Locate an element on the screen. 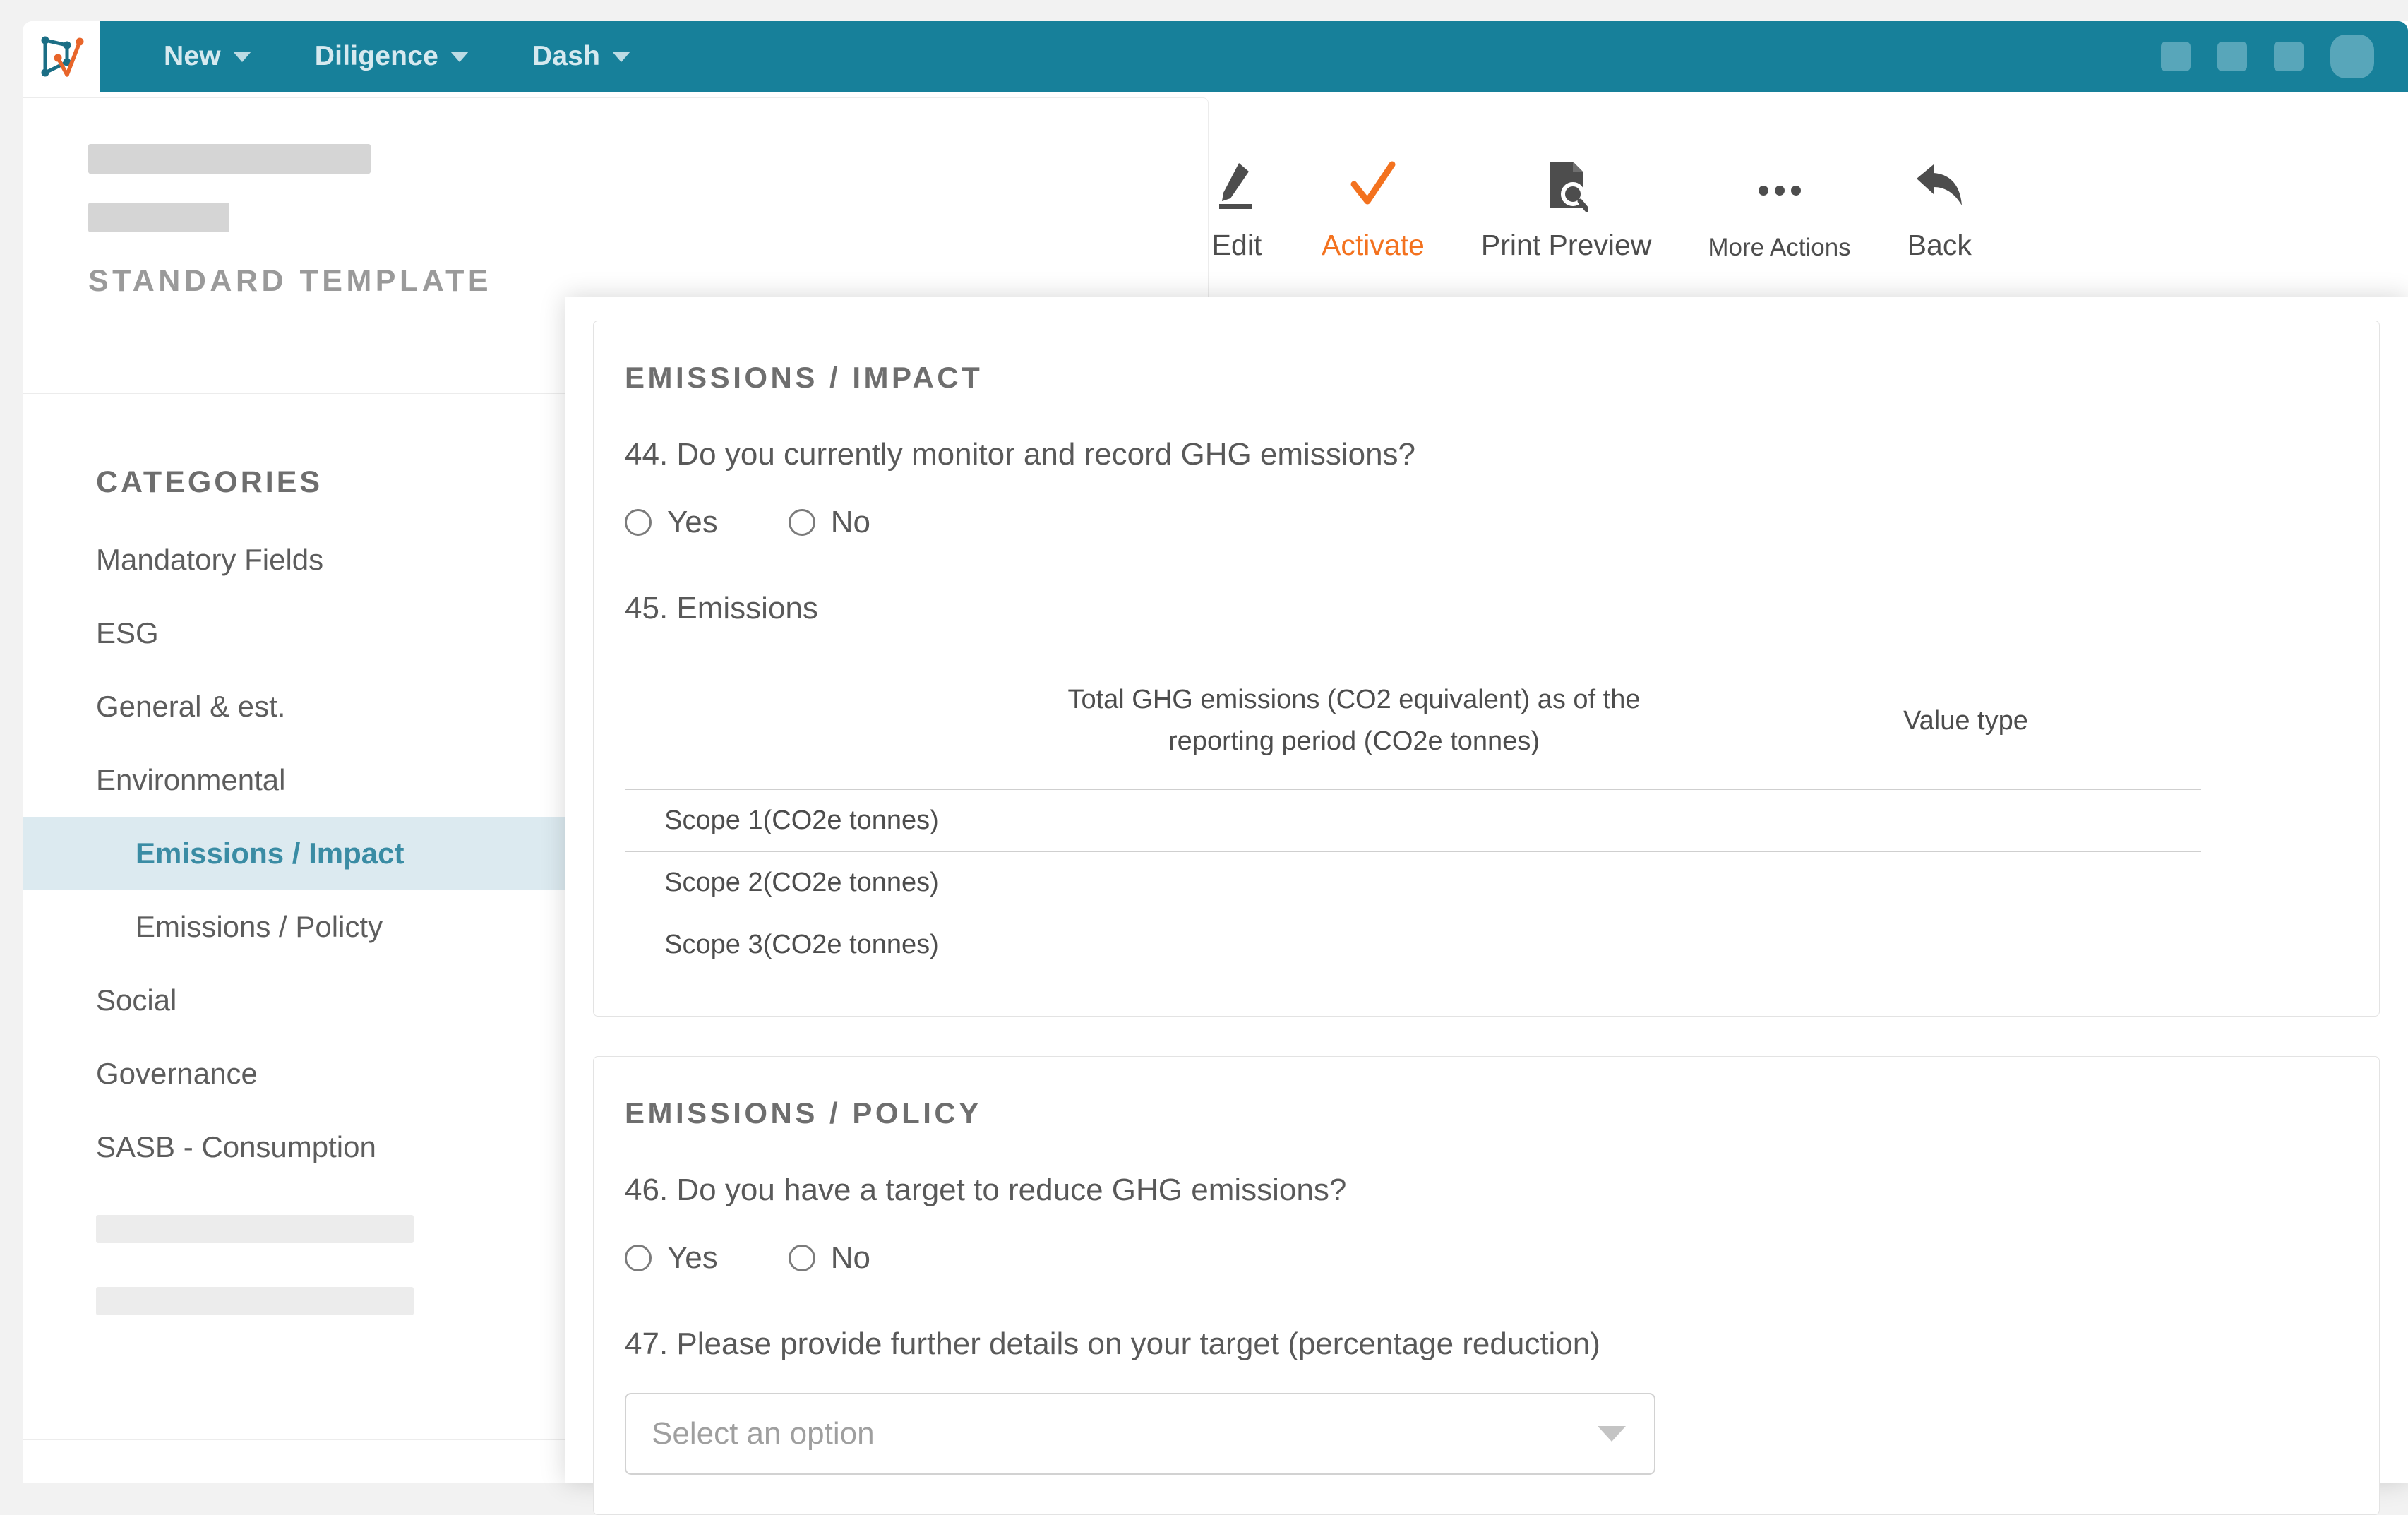 This screenshot has width=2408, height=1515. table-cell-scope-2-value-type is located at coordinates (1966, 883).